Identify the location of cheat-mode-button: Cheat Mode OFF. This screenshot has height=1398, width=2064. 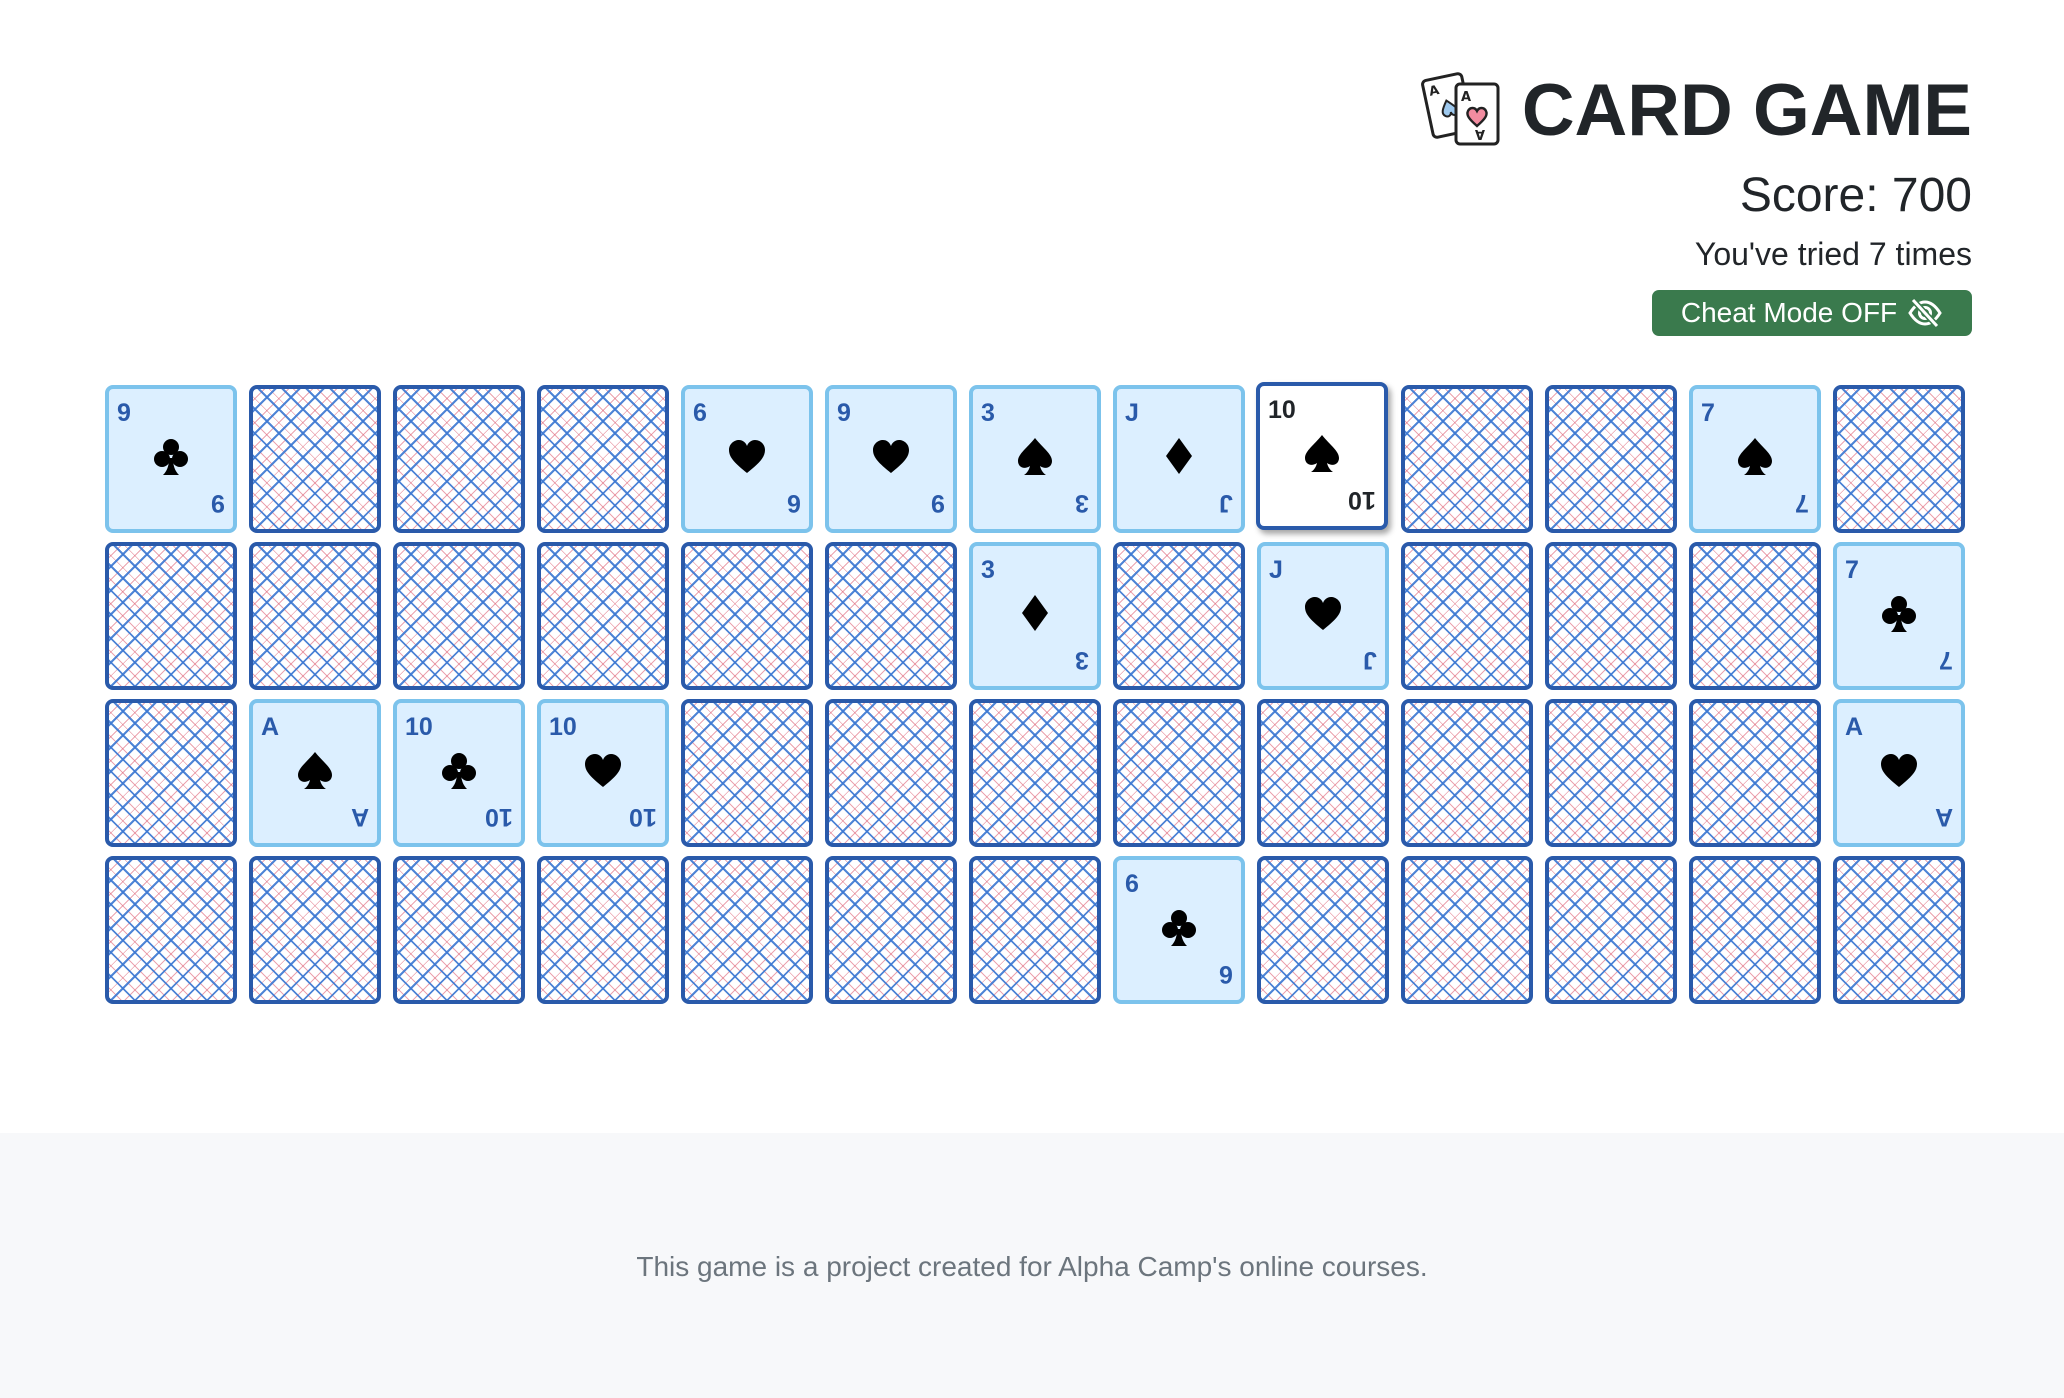
(1812, 313).